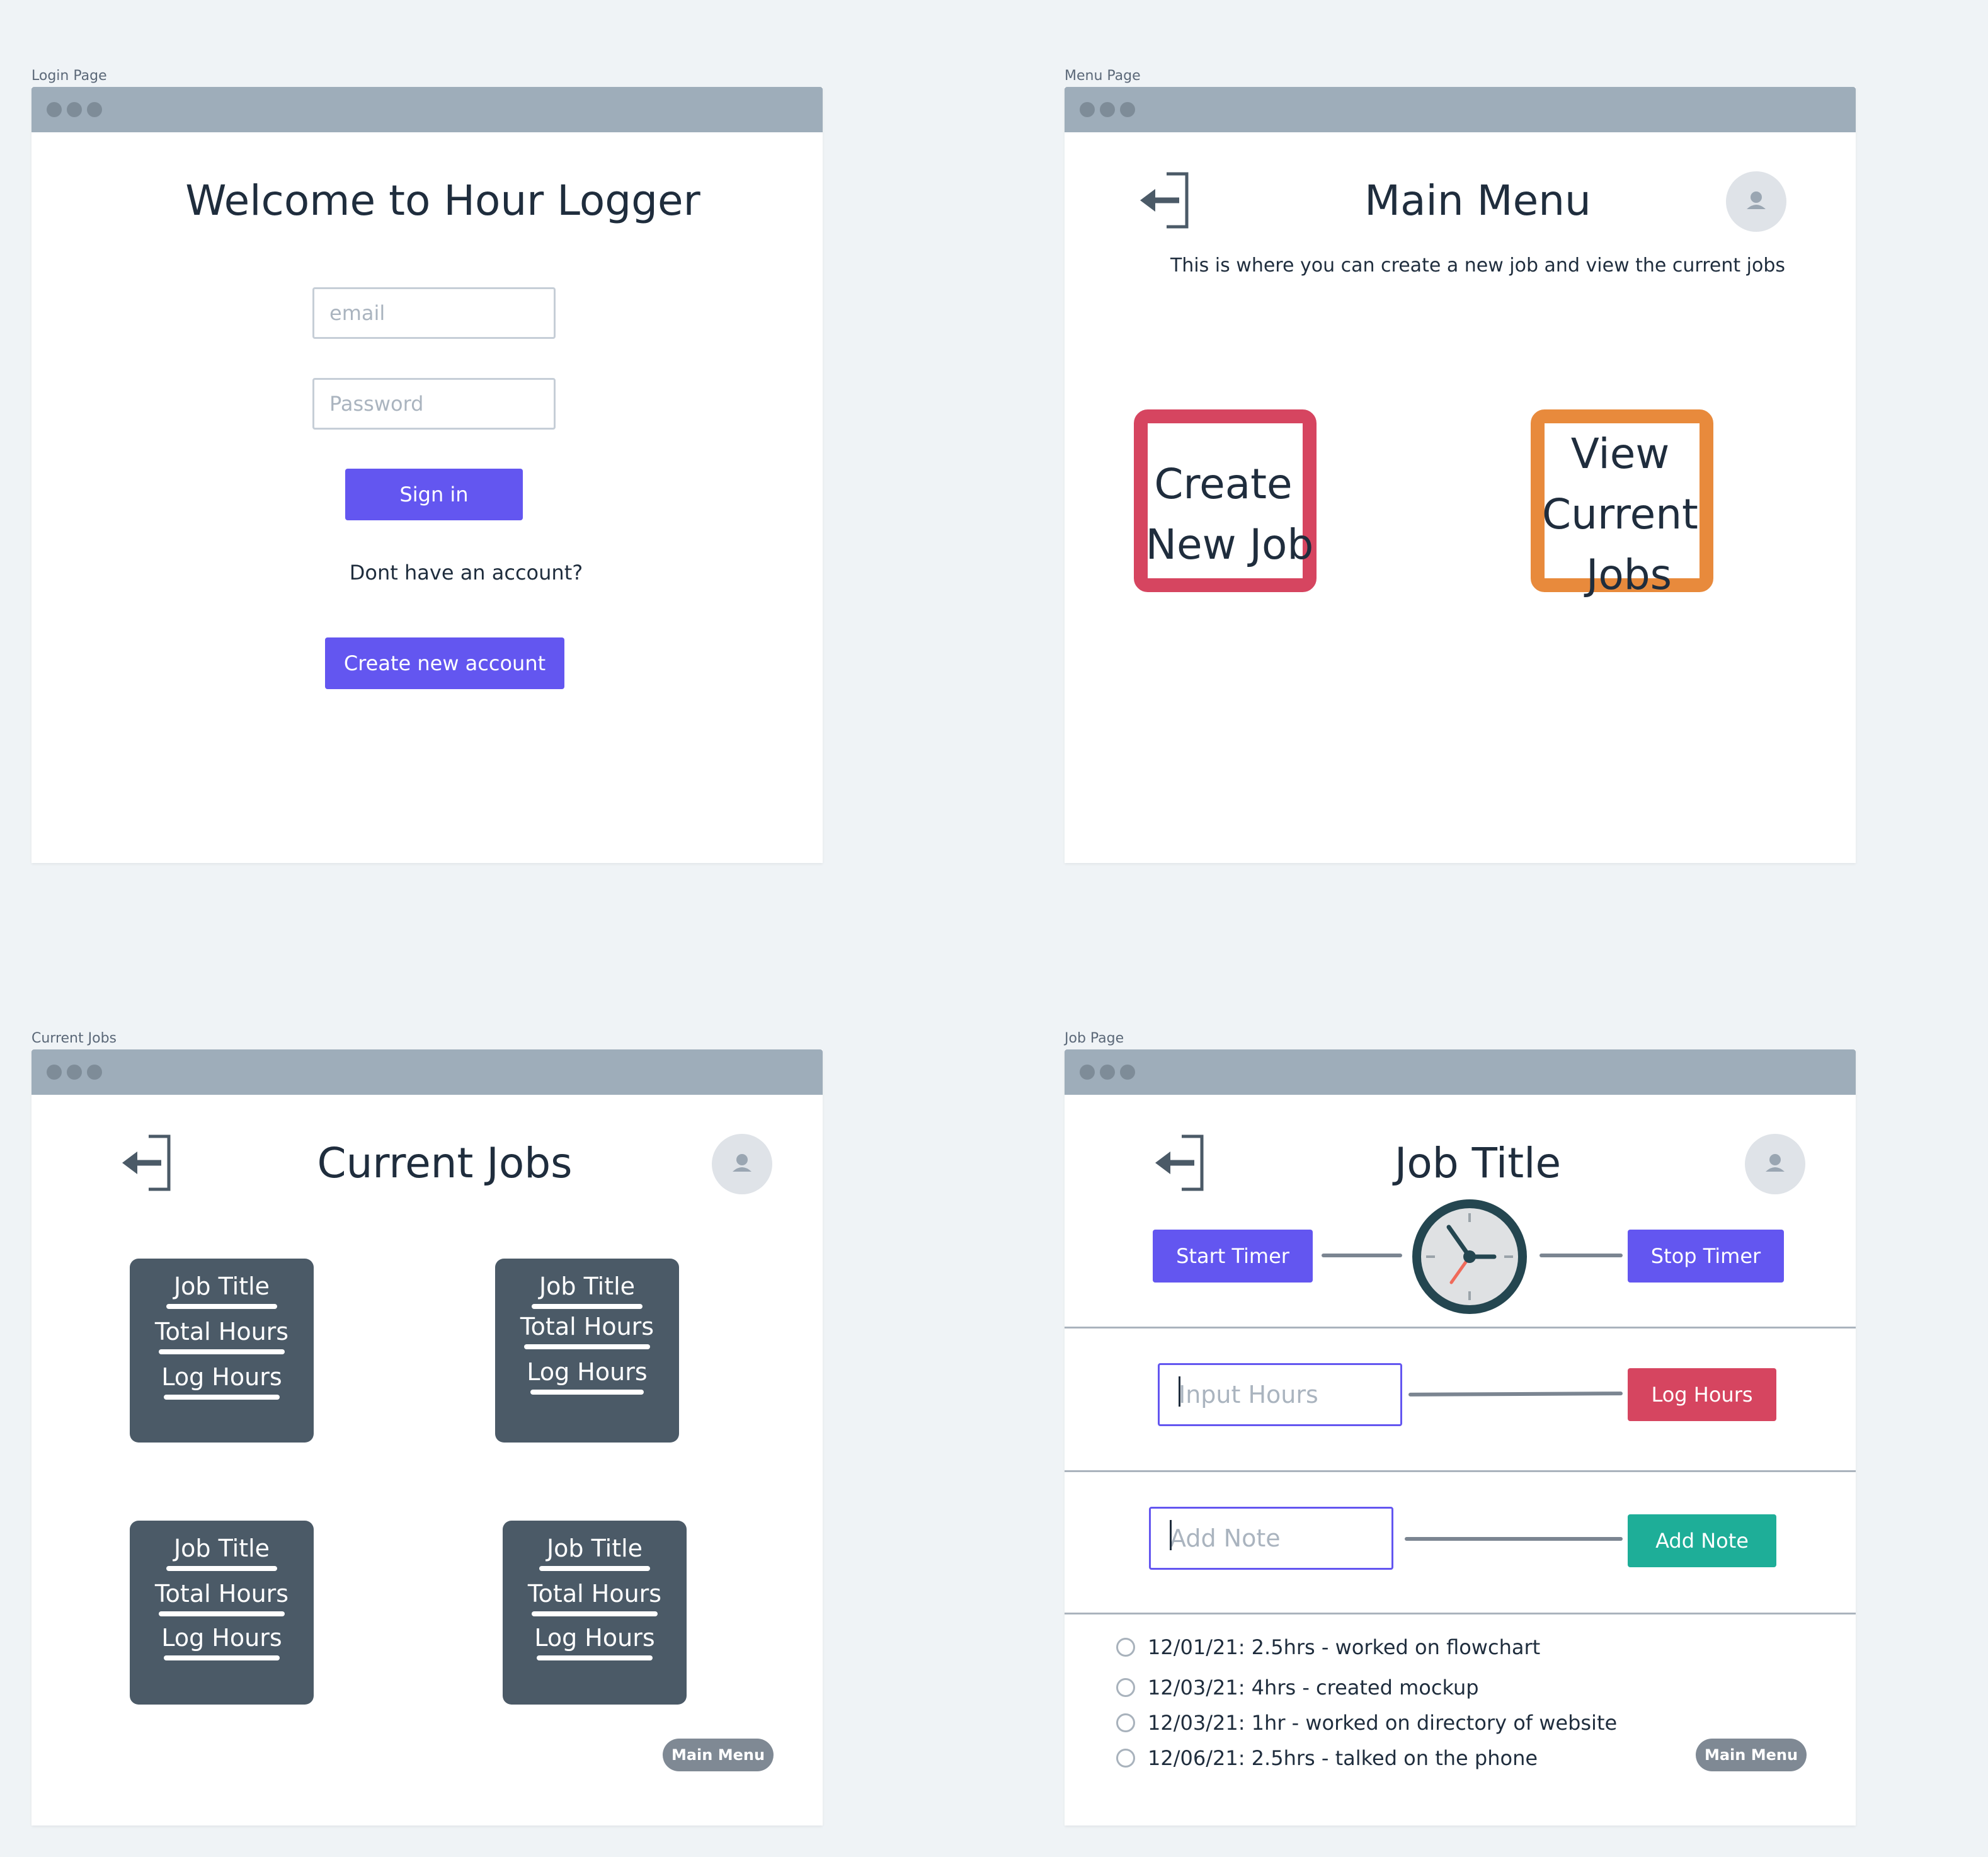 The image size is (1988, 1857). Describe the element at coordinates (1478, 1163) in the screenshot. I see `job-title: Job Title` at that location.